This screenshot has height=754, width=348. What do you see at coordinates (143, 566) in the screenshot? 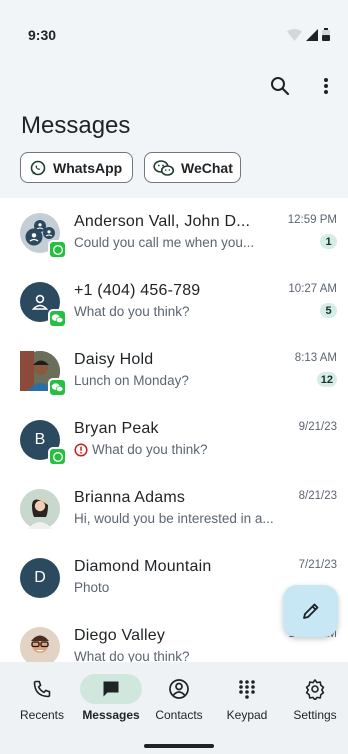
I see `contact-name: Diamond Mountain` at bounding box center [143, 566].